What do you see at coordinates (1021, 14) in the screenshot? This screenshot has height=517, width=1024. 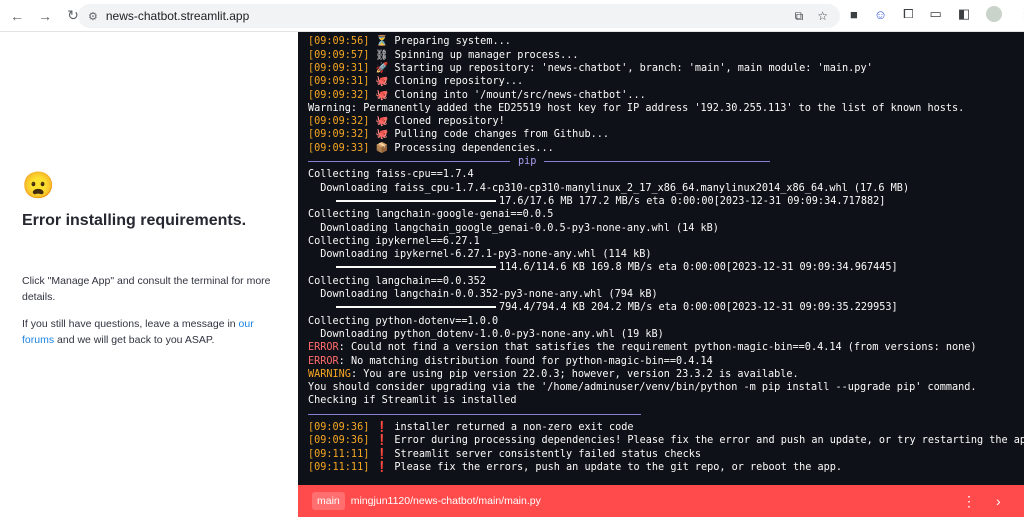 I see `menu-icon: ⋮` at bounding box center [1021, 14].